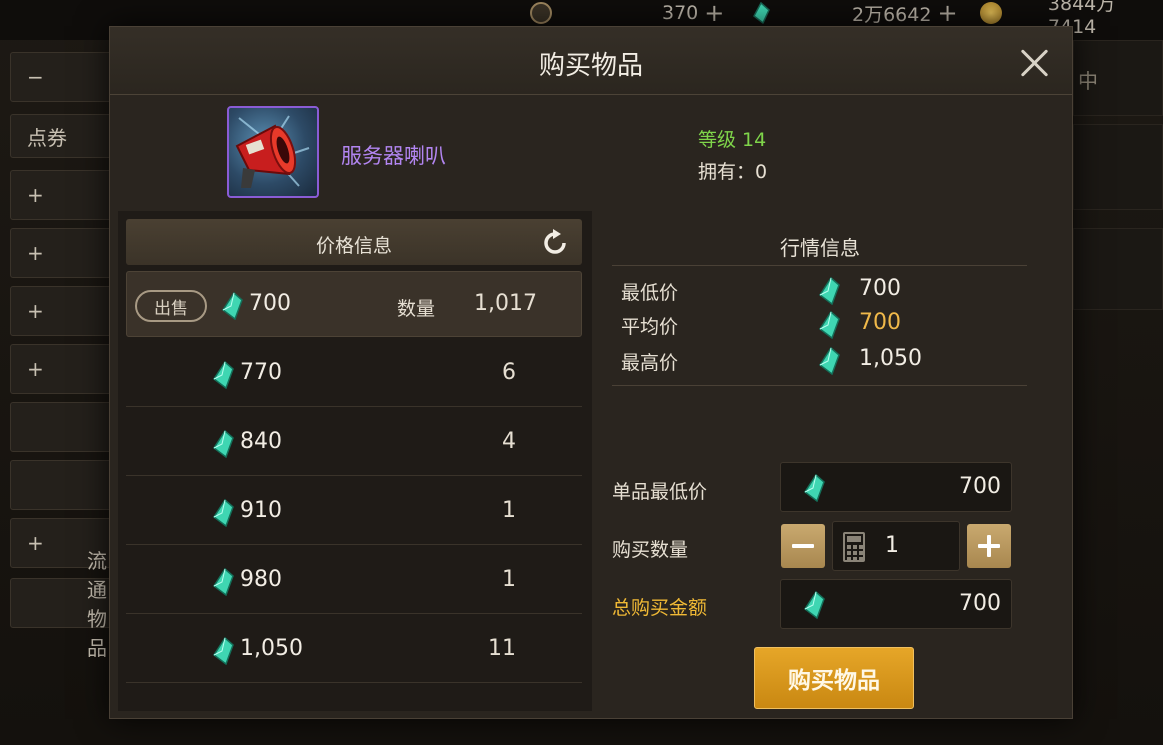  Describe the element at coordinates (892, 14) in the screenshot. I see `gem-amount: 2万6642` at that location.